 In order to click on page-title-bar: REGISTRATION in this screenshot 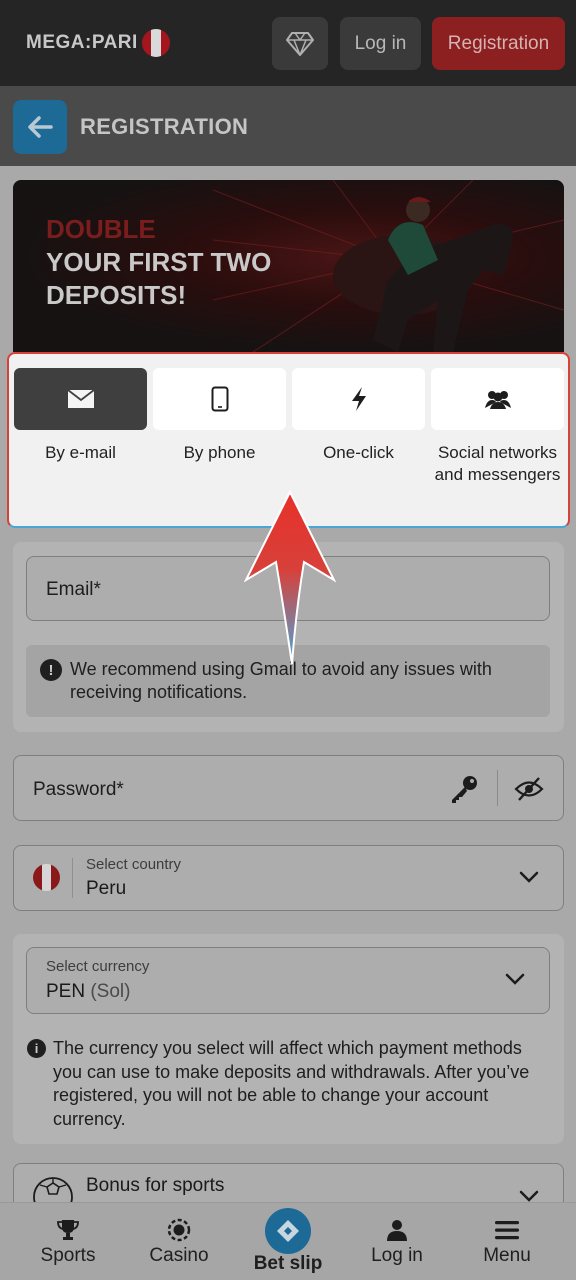, I will do `click(288, 126)`.